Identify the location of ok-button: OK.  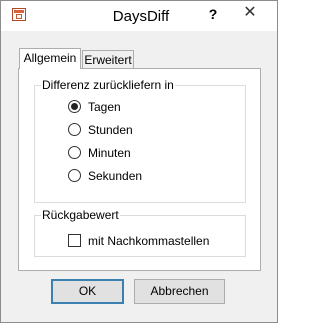
(87, 291).